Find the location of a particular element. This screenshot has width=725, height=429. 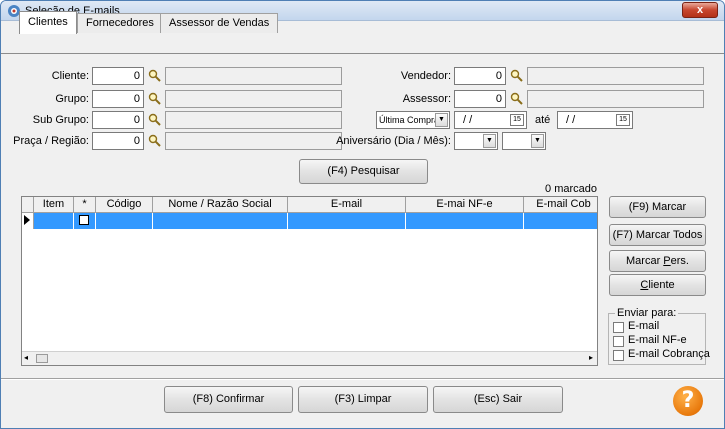

date-from-value: / / is located at coordinates (468, 120).